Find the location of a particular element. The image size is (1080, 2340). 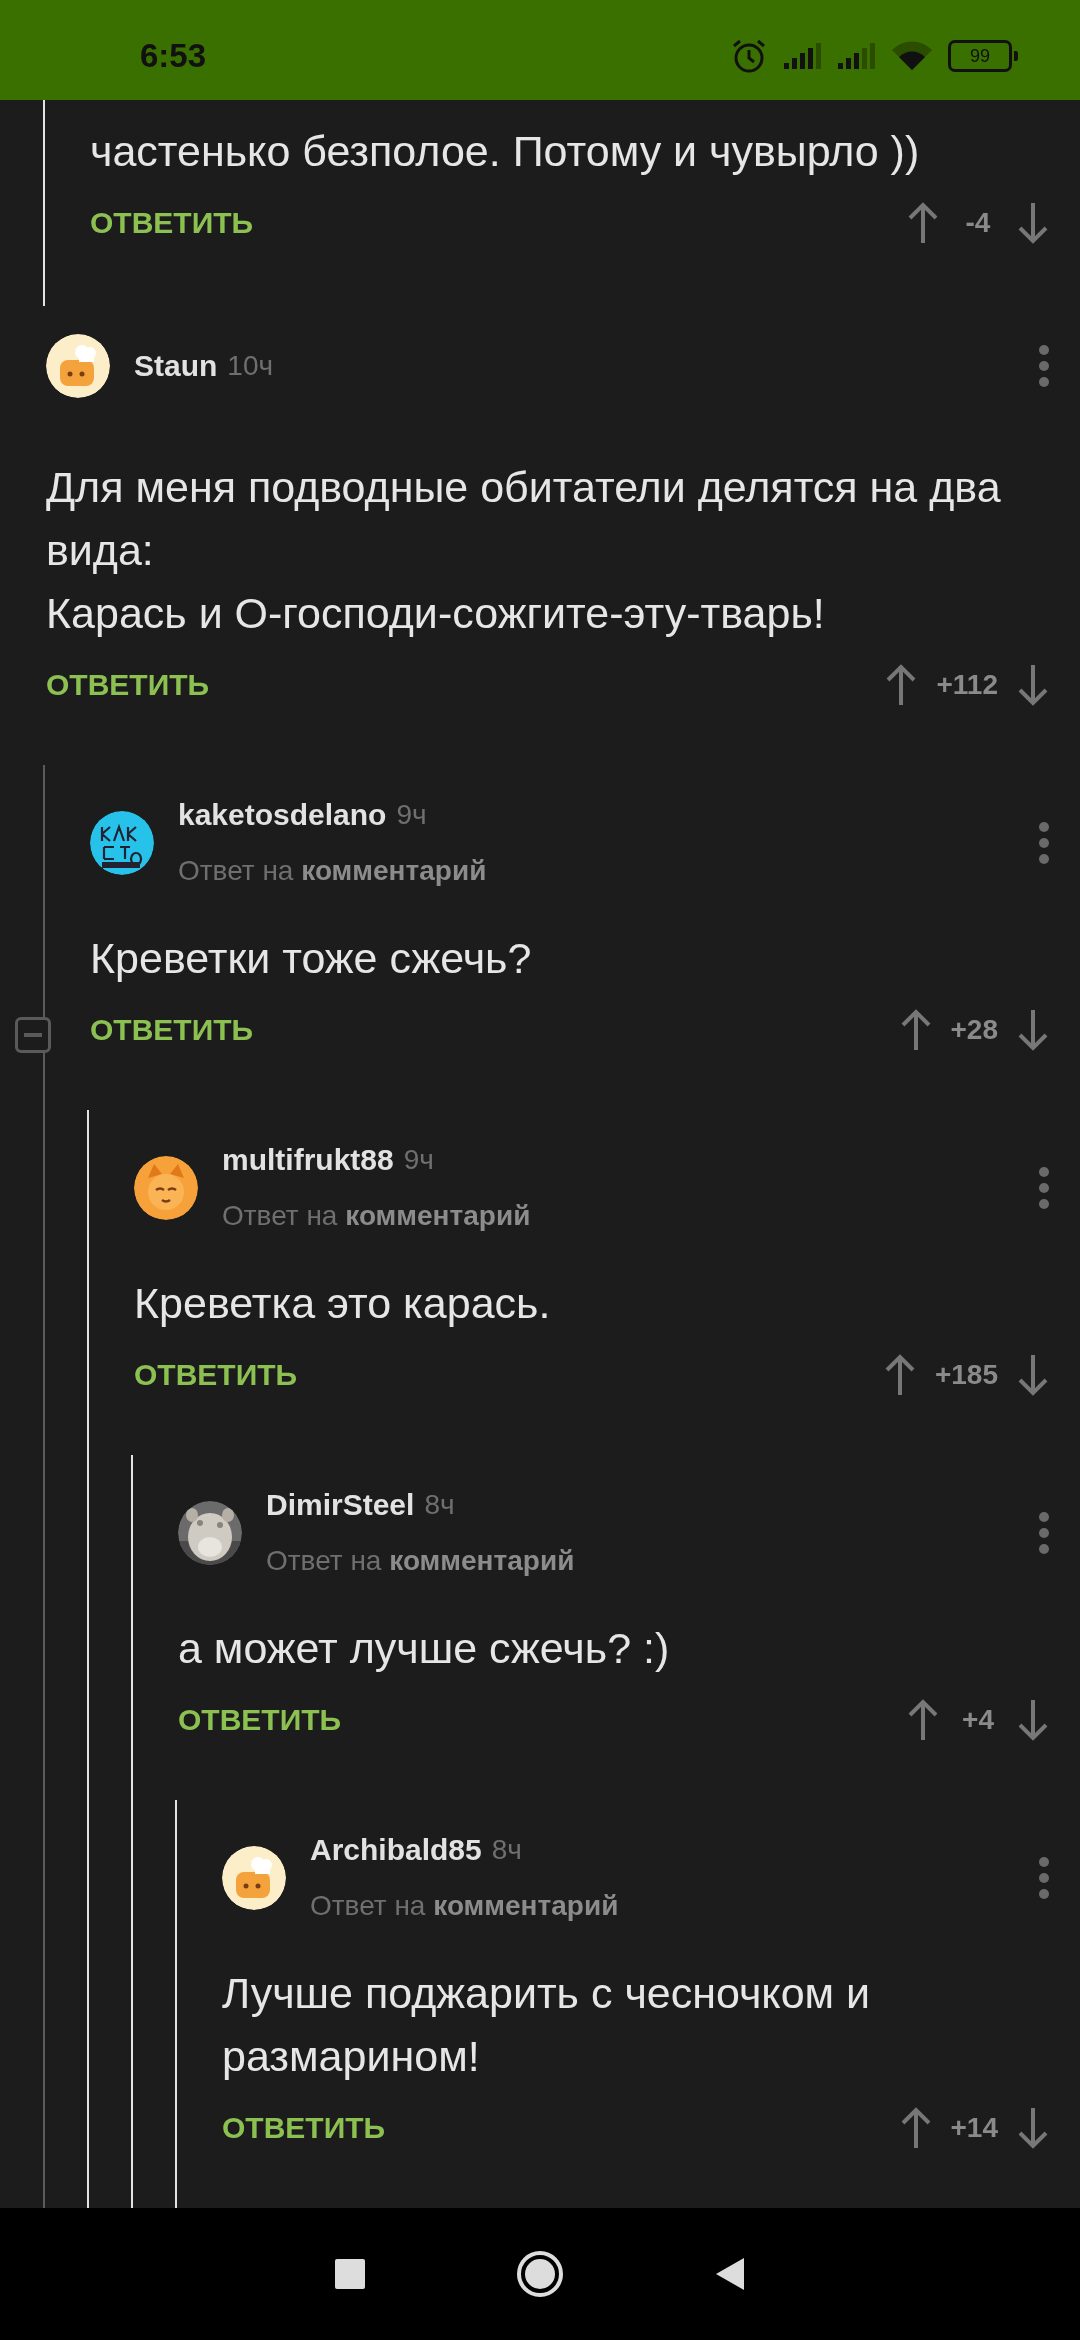

collapse-toggle is located at coordinates (33, 1035).